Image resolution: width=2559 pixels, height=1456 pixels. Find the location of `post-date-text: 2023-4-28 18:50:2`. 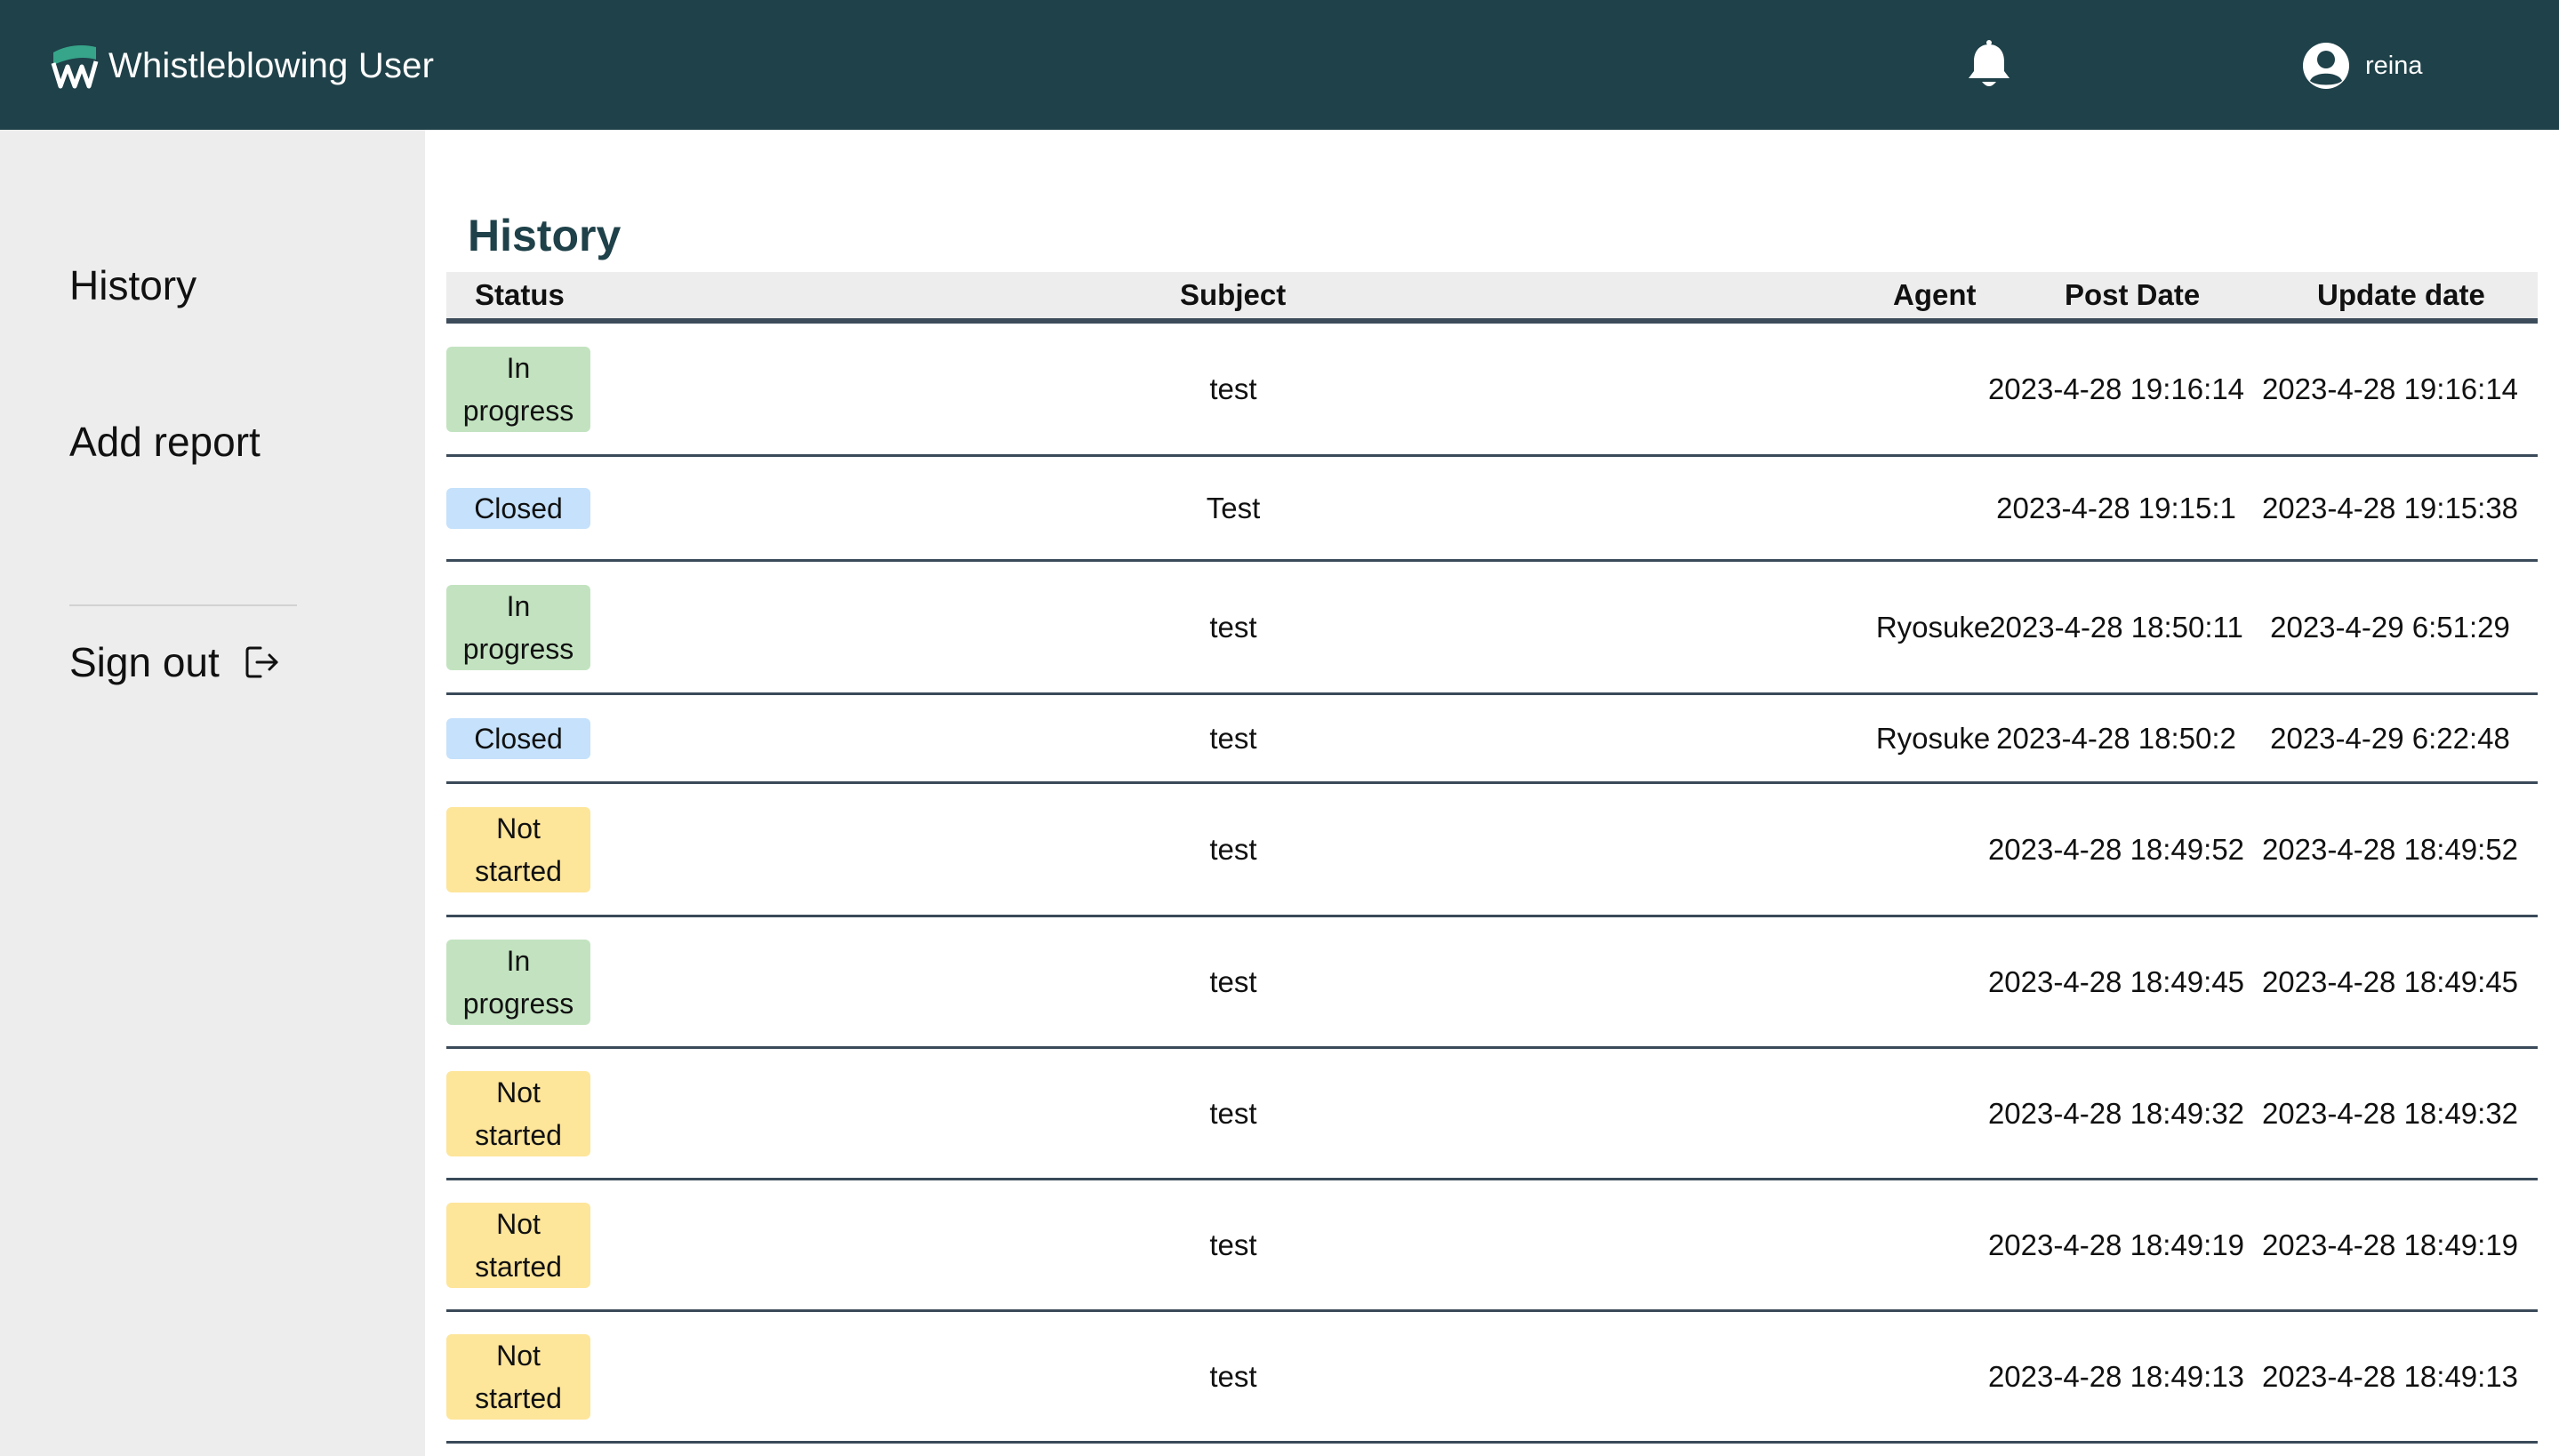

post-date-text: 2023-4-28 18:50:2 is located at coordinates (2116, 738).